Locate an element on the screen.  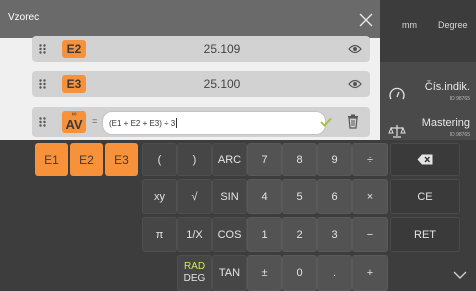
key-rad-deg: RAD DEG is located at coordinates (194, 273).